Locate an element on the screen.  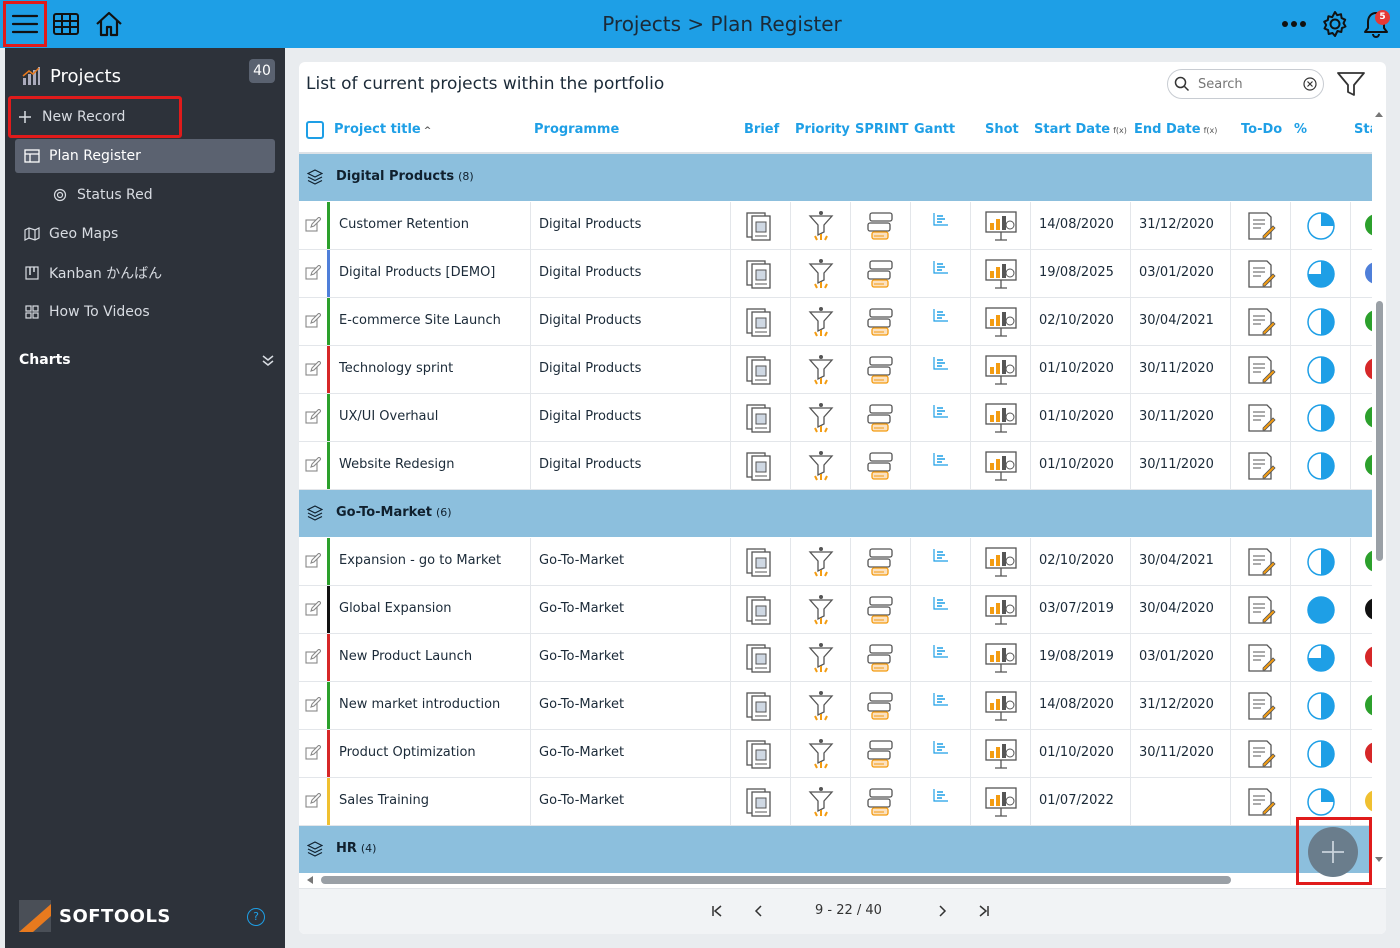
project-title: E-commerce Site Launch is located at coordinates (420, 320).